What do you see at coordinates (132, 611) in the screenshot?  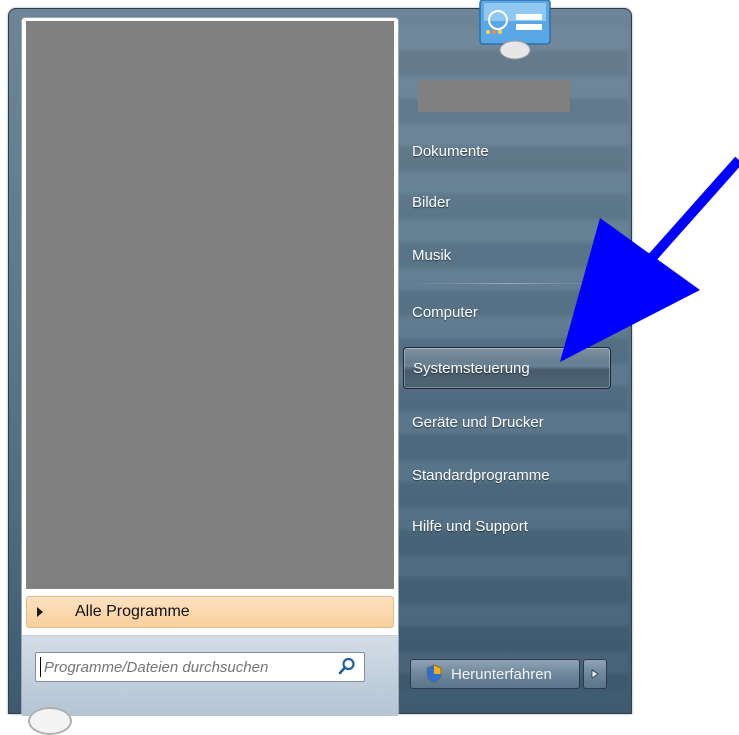 I see `all-programs-label: Alle Programme` at bounding box center [132, 611].